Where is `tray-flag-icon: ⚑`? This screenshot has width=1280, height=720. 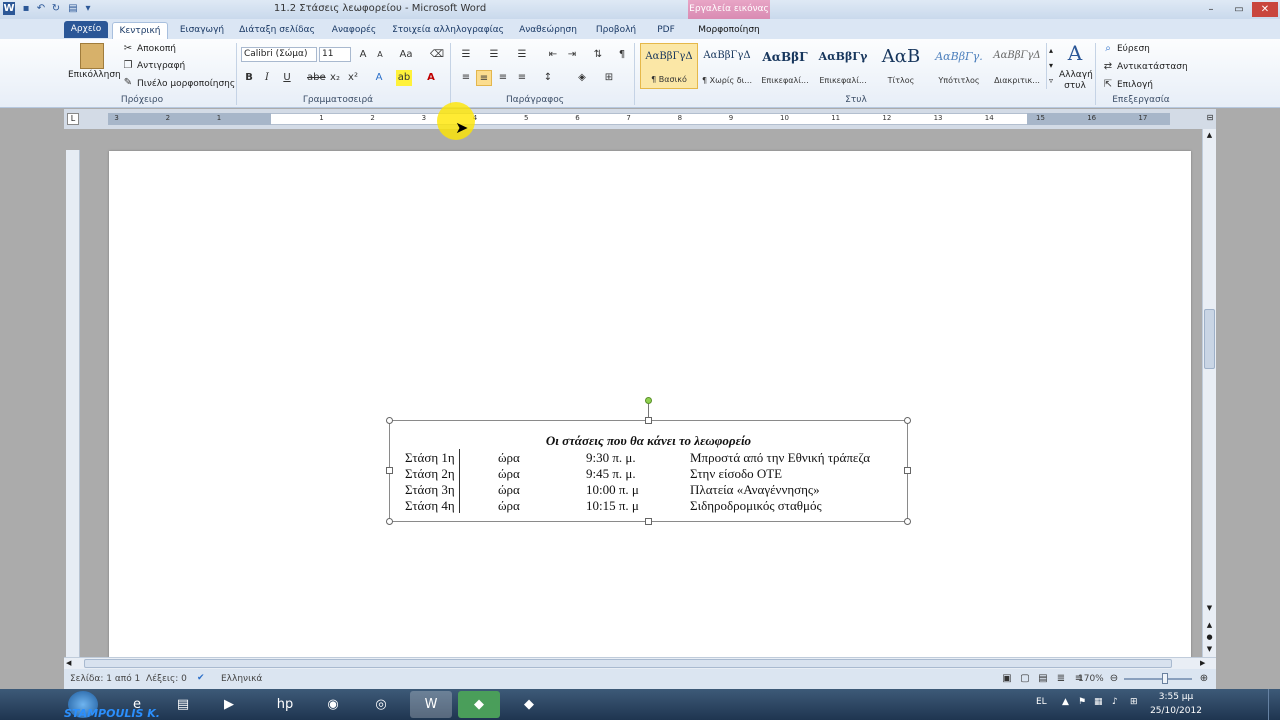 tray-flag-icon: ⚑ is located at coordinates (1082, 702).